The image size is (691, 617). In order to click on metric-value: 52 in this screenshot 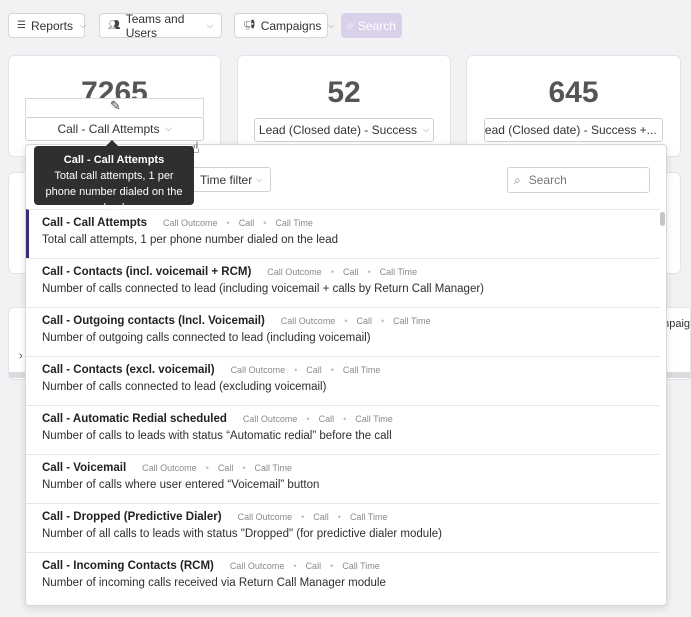, I will do `click(344, 92)`.